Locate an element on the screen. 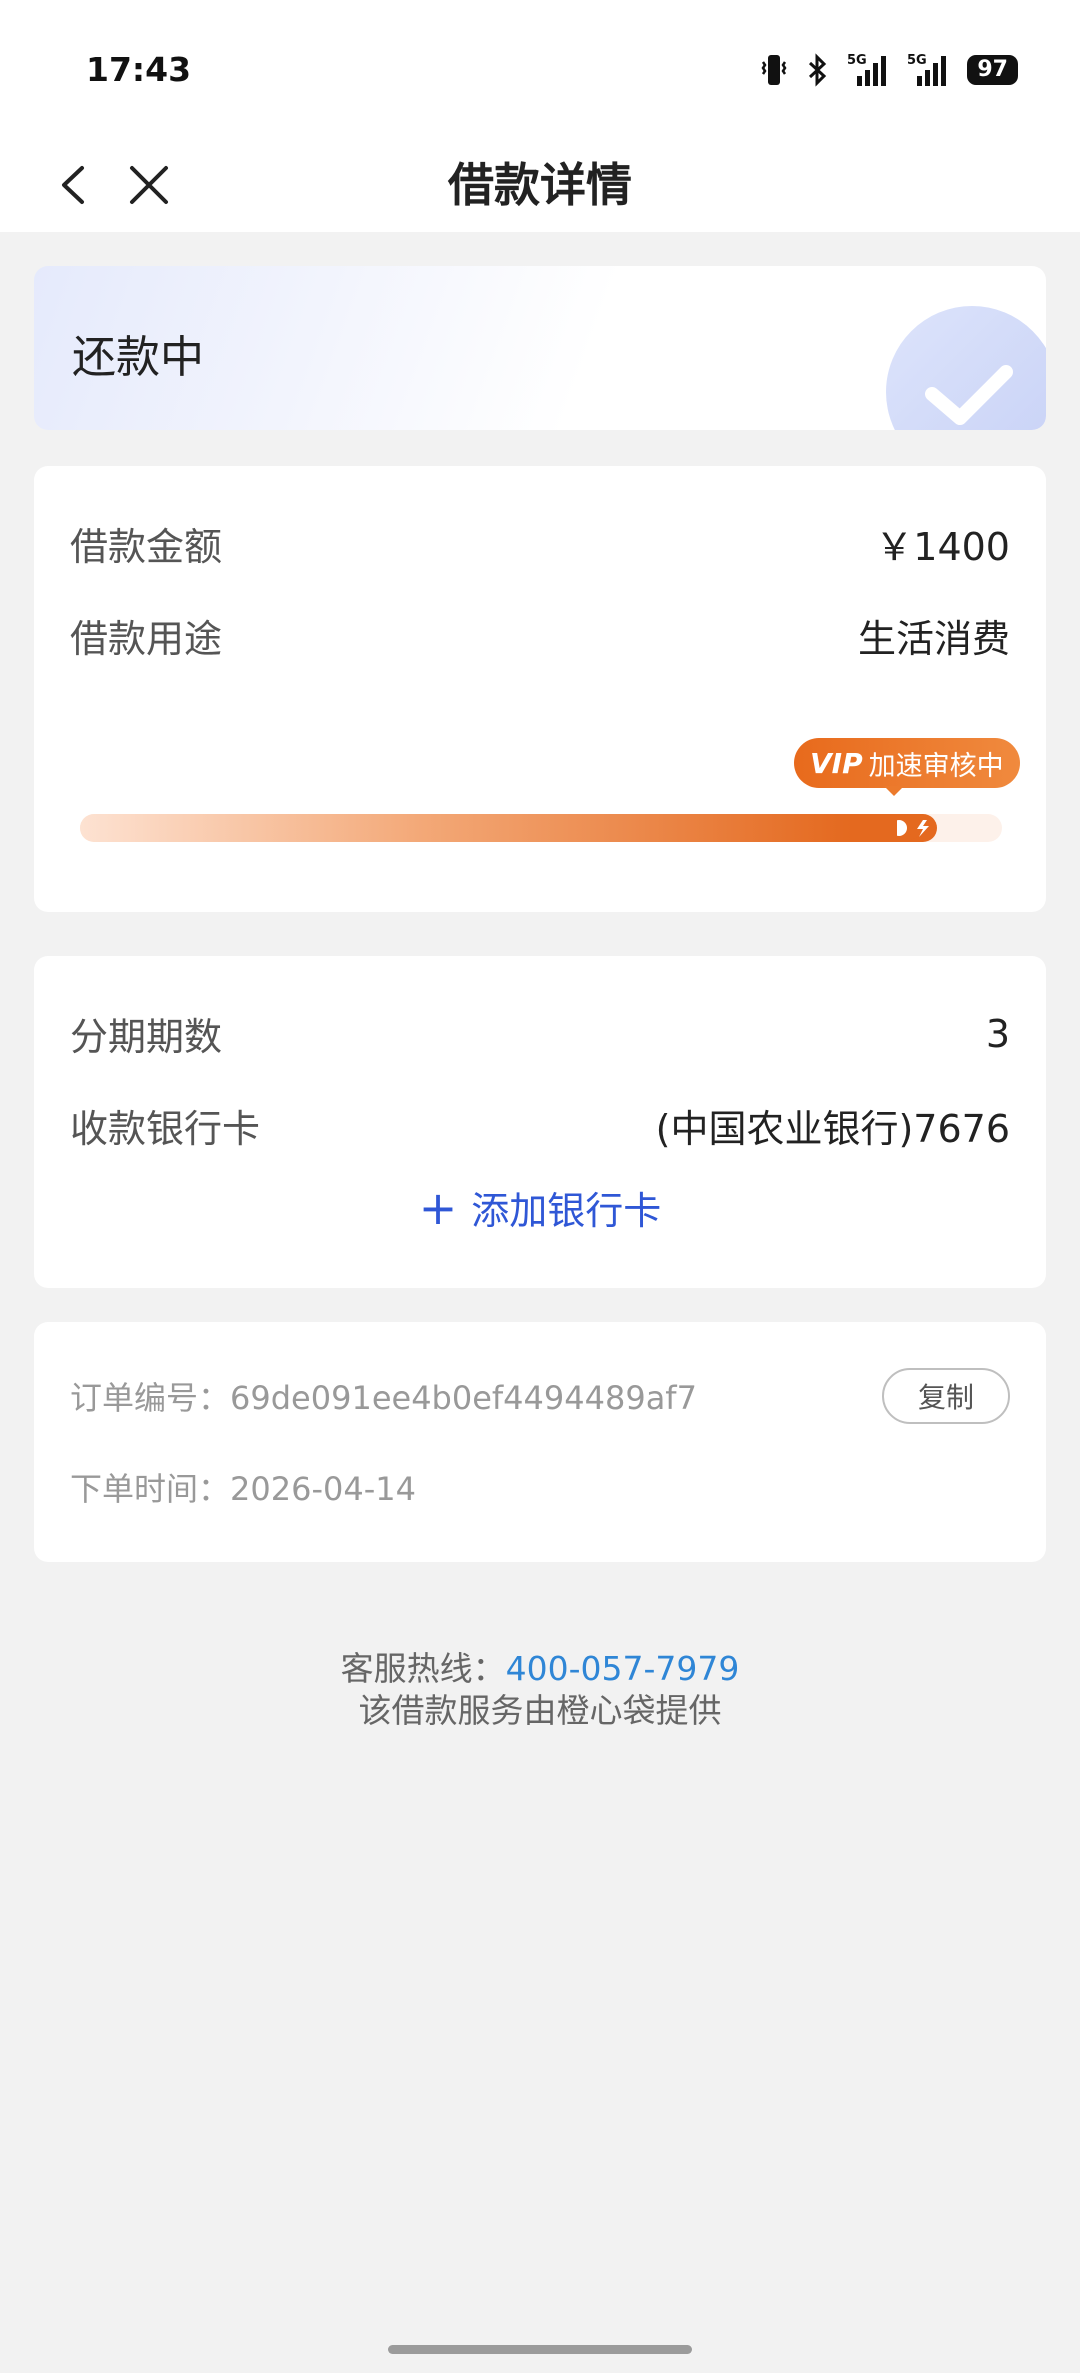 The image size is (1080, 2373). plus-icon: + is located at coordinates (438, 1207).